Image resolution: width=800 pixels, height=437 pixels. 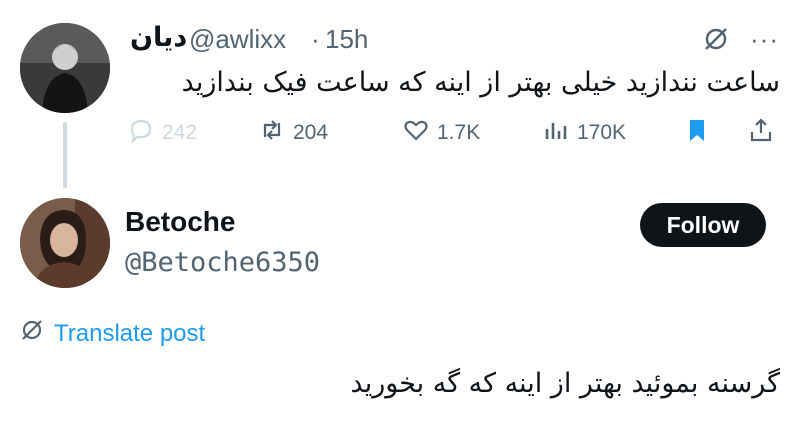 I want to click on reply-button: 242, so click(x=162, y=133).